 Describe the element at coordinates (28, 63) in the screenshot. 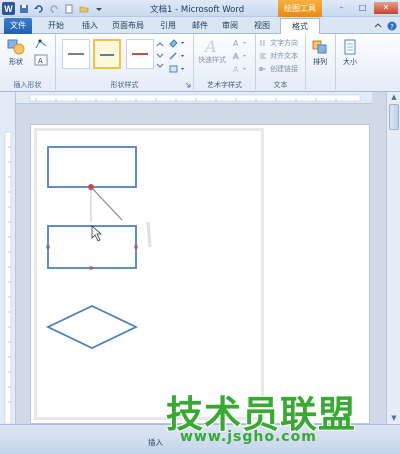

I see `group-insert-shapes: 形状 A 插入形状` at that location.